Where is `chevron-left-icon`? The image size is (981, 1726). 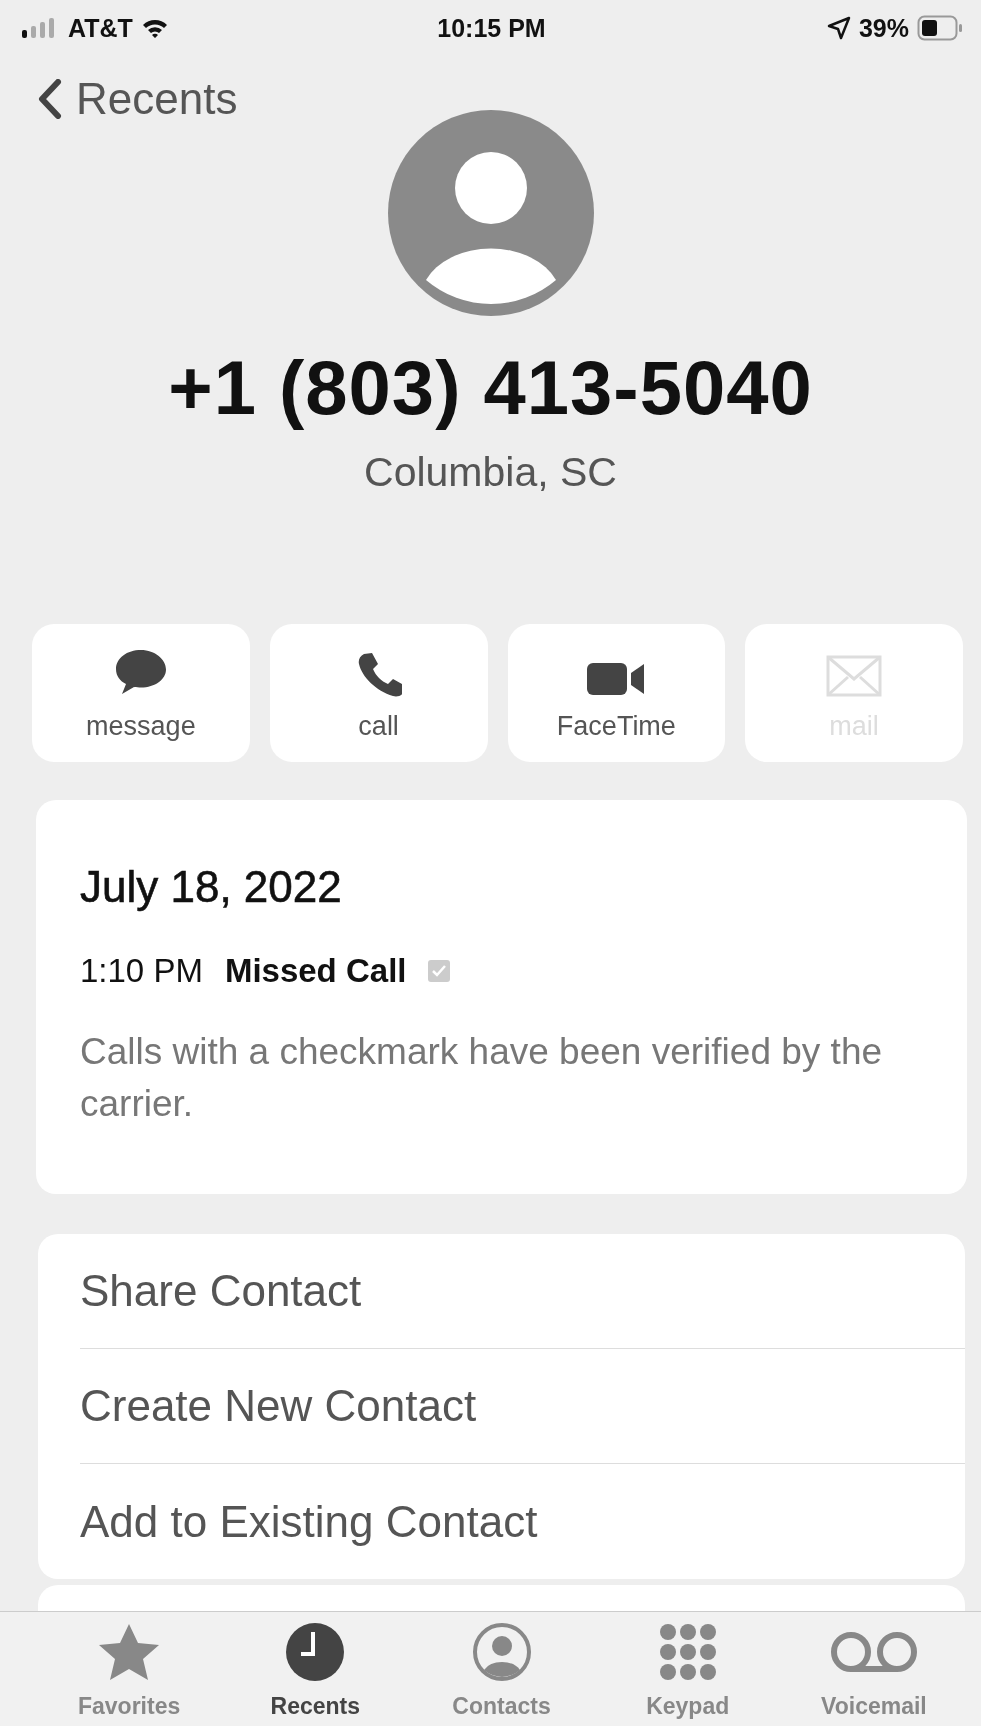 chevron-left-icon is located at coordinates (50, 99).